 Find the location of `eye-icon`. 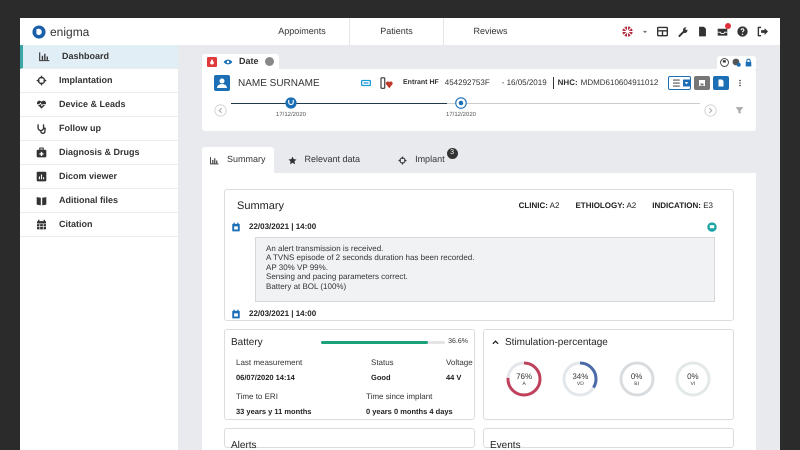

eye-icon is located at coordinates (228, 61).